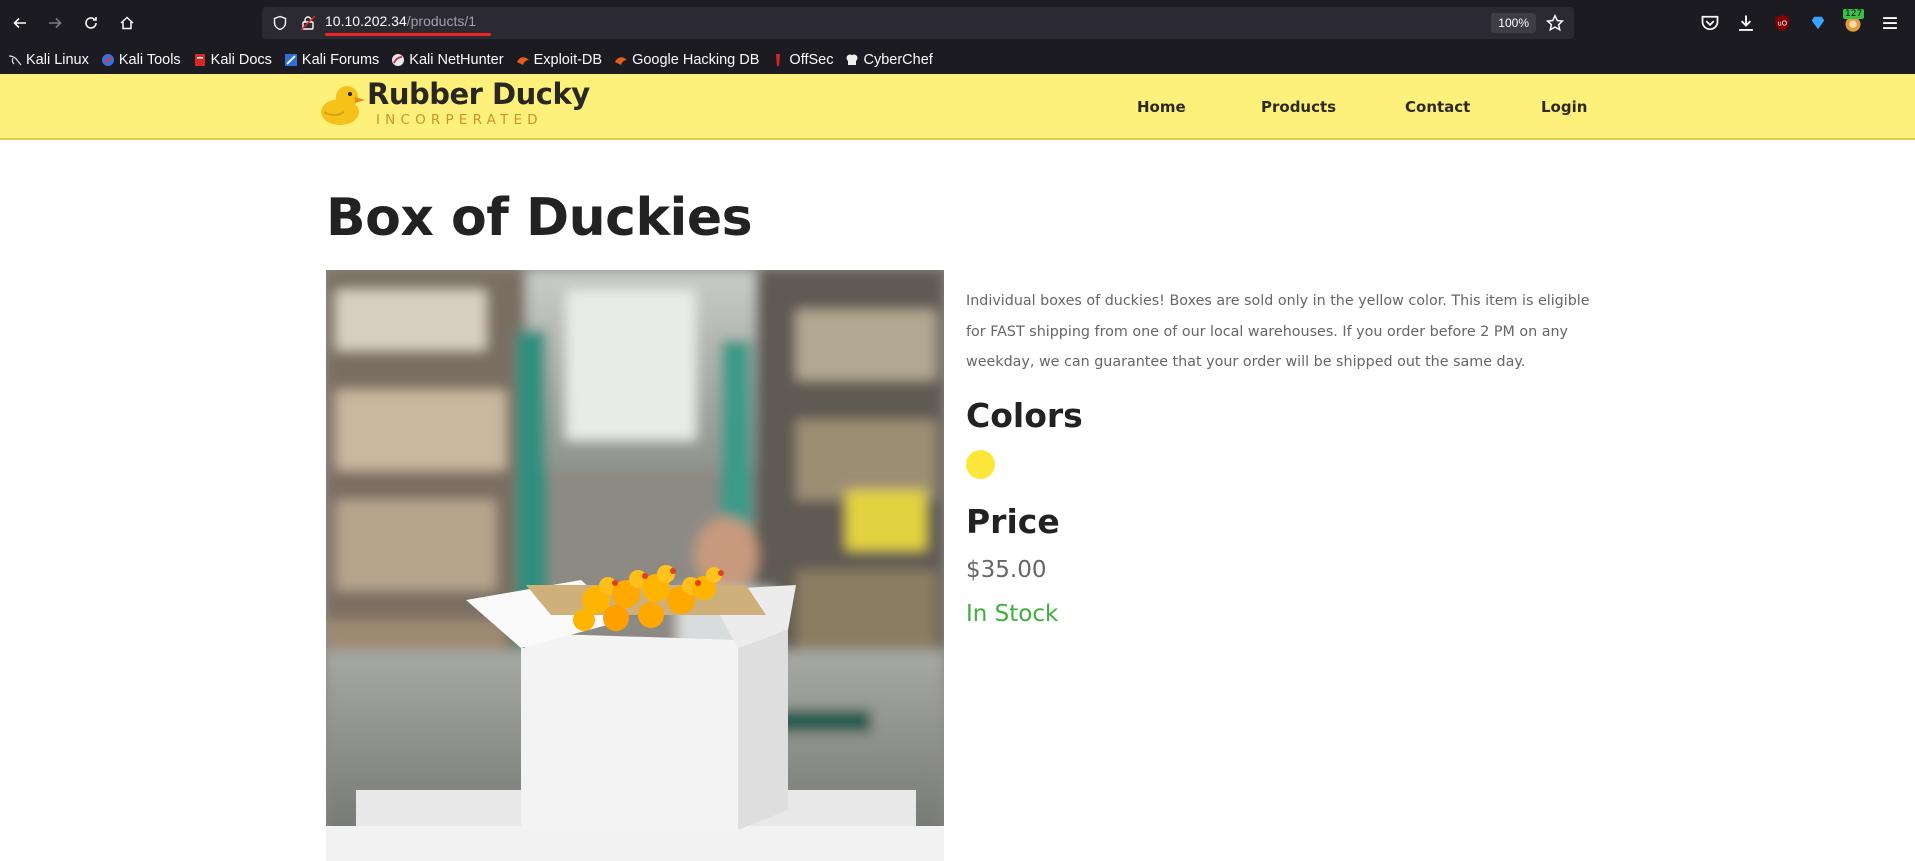 This screenshot has width=1915, height=861. I want to click on nav-contact: Contact, so click(1437, 107).